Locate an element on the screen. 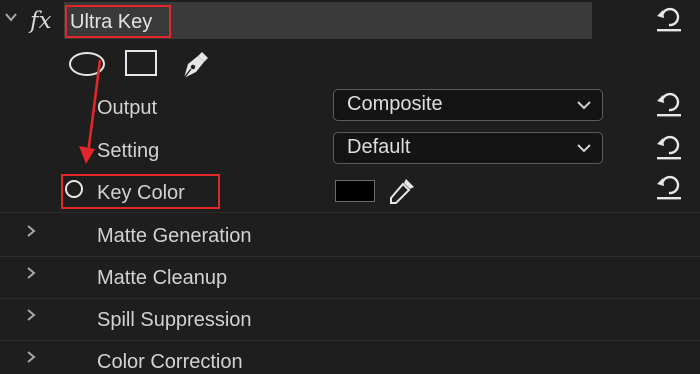  output-label: Output is located at coordinates (127, 108).